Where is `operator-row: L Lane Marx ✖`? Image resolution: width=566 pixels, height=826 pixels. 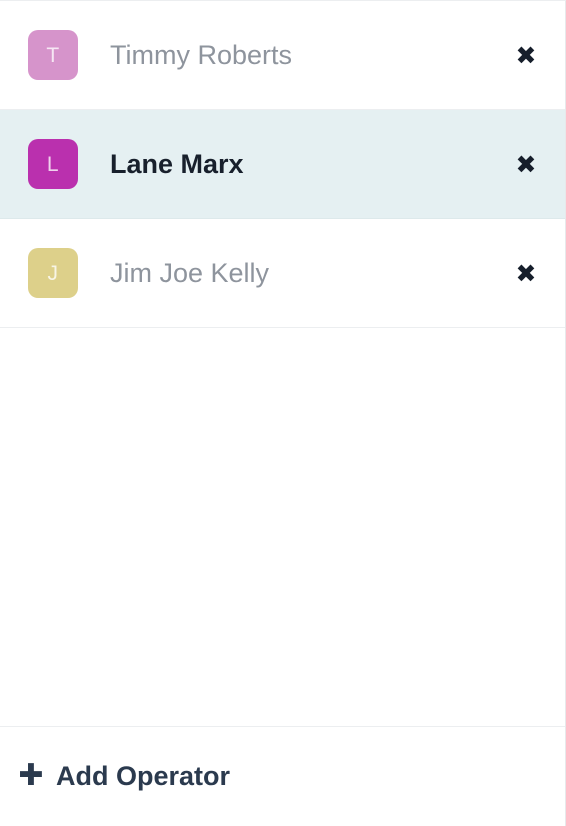 operator-row: L Lane Marx ✖ is located at coordinates (282, 164).